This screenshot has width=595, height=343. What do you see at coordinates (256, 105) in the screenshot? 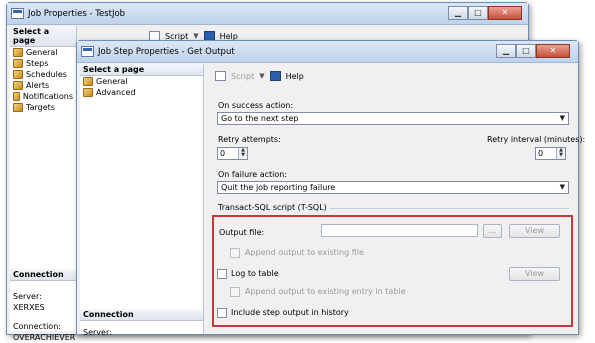
I see `on-success-label: On success action:` at bounding box center [256, 105].